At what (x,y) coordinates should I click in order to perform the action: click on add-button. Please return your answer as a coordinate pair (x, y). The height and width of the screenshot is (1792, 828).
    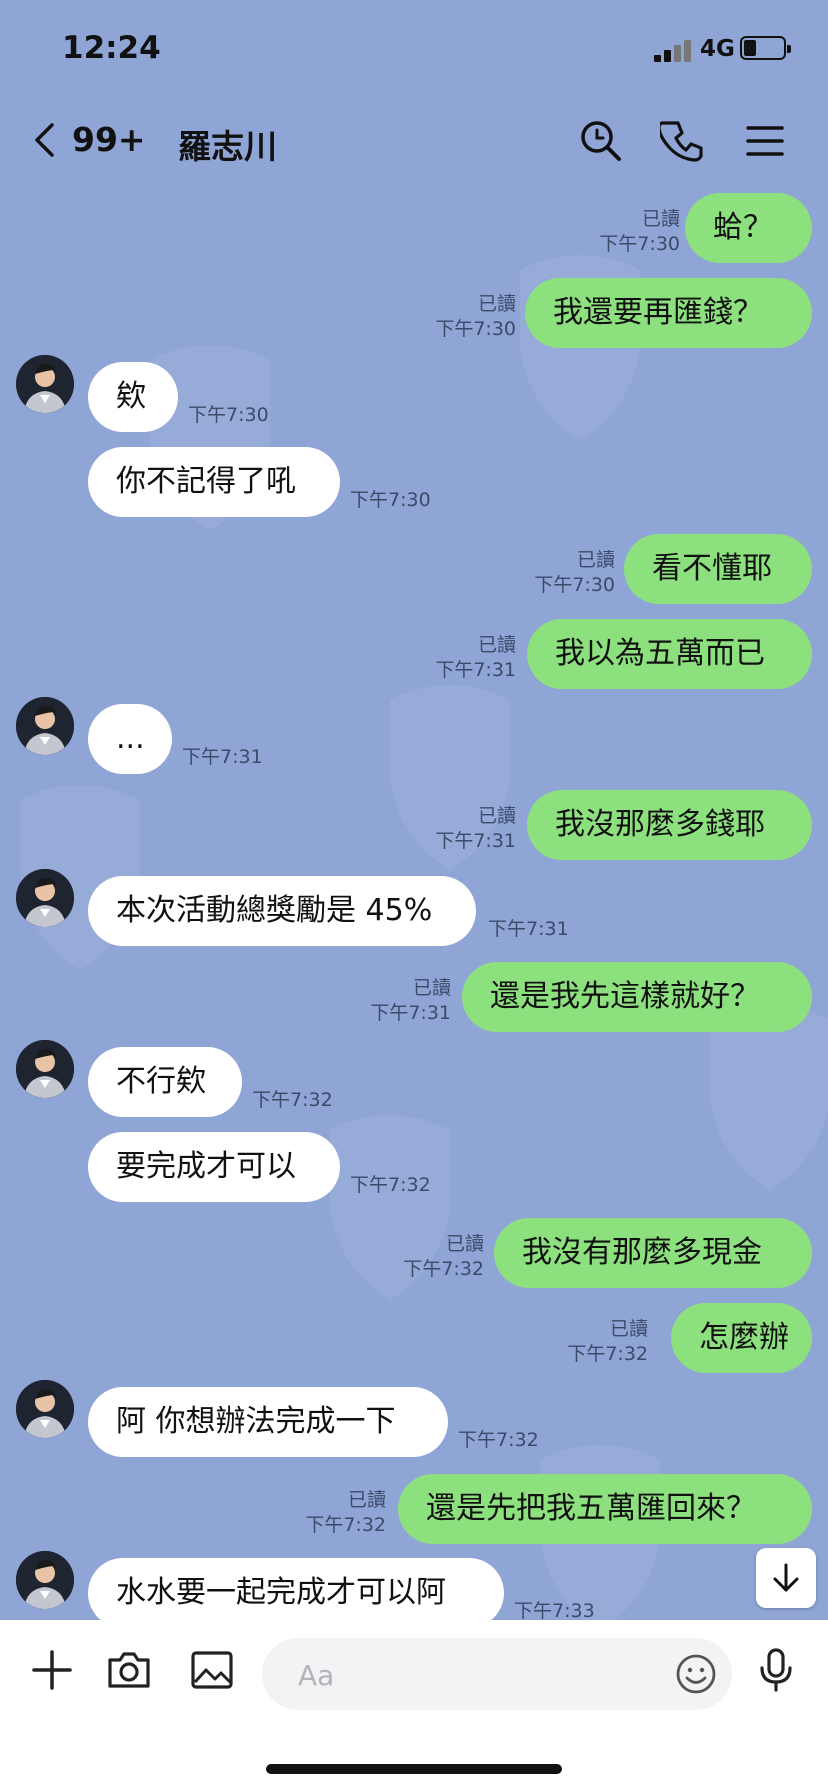
    Looking at the image, I should click on (52, 1670).